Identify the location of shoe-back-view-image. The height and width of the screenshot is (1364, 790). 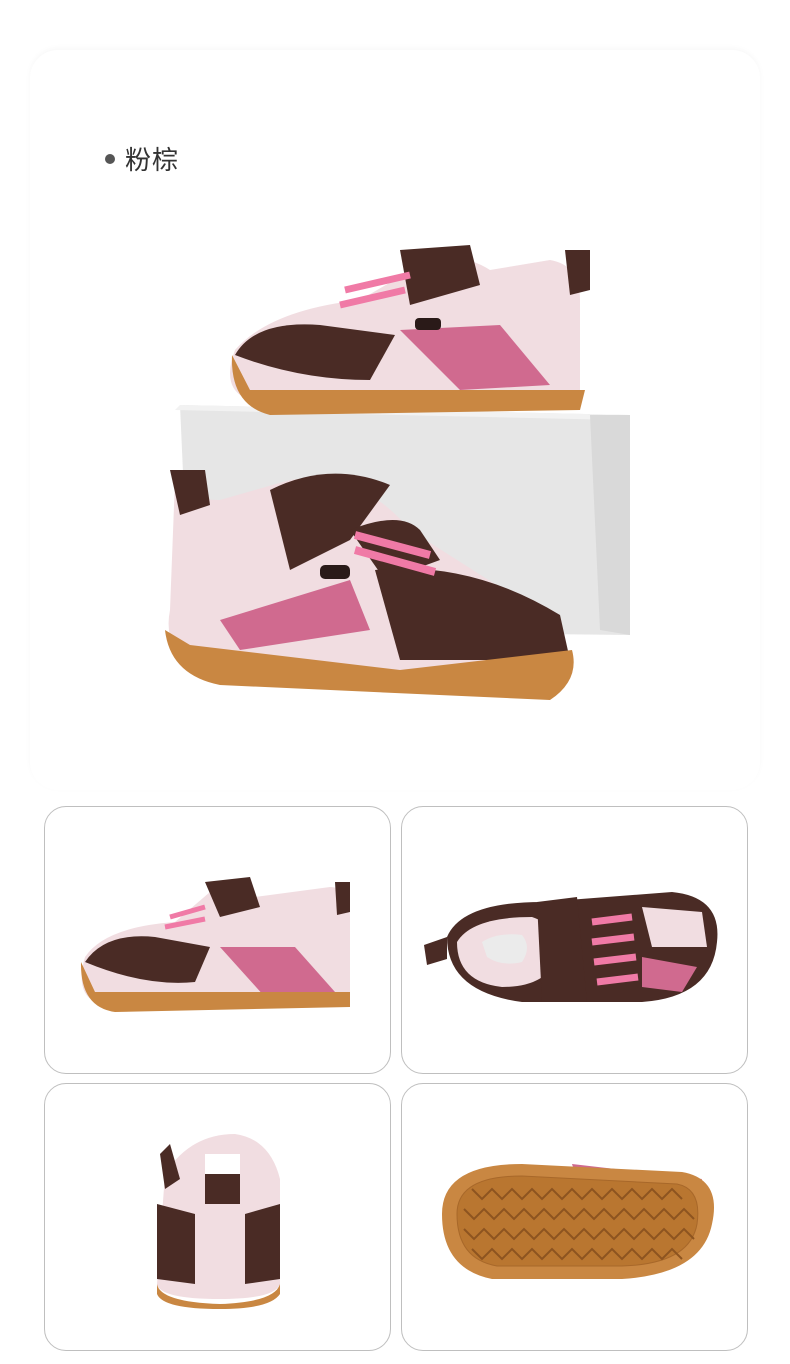
(218, 1221).